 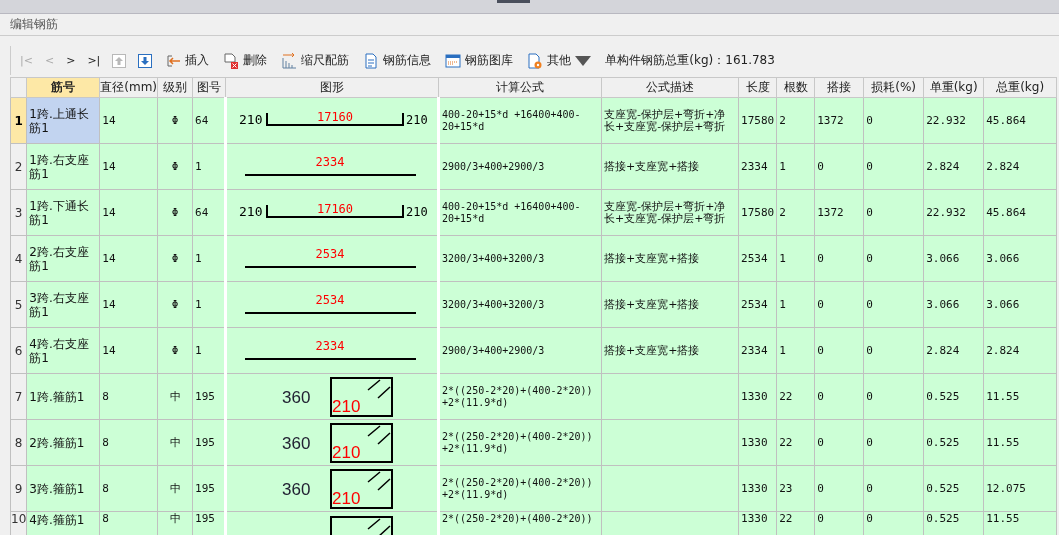 I want to click on stirrup-drawing, so click(x=362, y=525).